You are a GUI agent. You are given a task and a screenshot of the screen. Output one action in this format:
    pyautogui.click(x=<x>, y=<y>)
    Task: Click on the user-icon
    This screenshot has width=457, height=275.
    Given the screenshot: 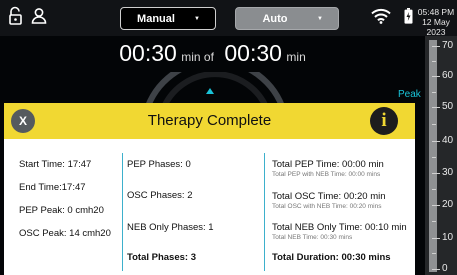 What is the action you would take?
    pyautogui.click(x=39, y=16)
    